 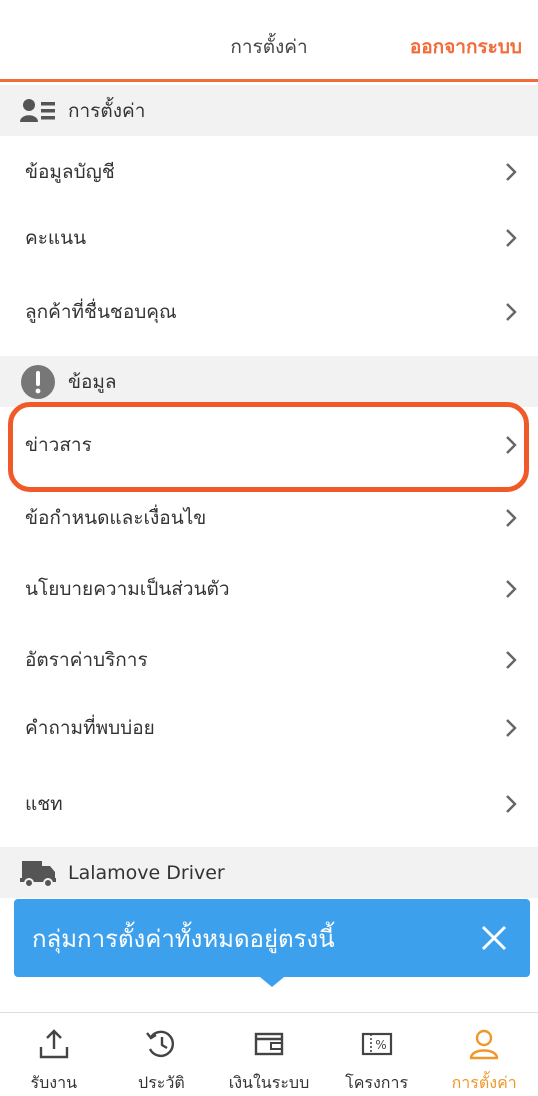 I want to click on menu-item-label: นโยบายความเป็นส่วนตัว, so click(x=127, y=589).